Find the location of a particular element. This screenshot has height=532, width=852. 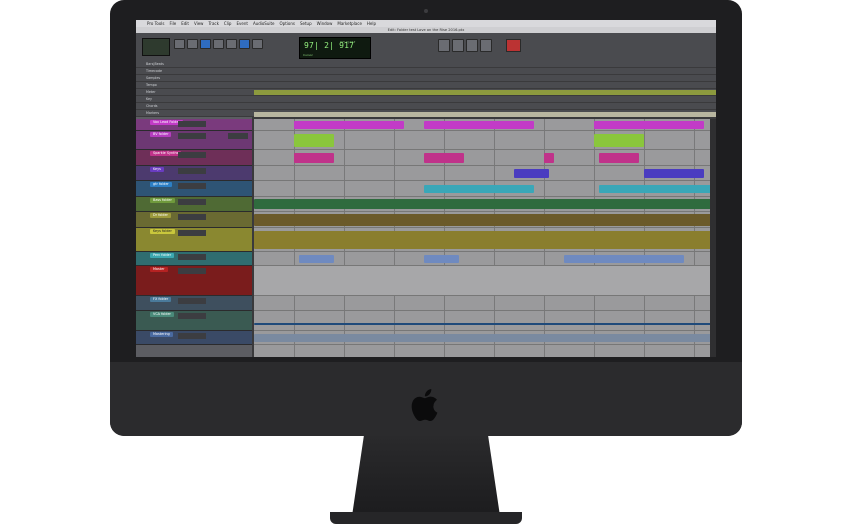

track-header: Sparkle Synths is located at coordinates (194, 158).